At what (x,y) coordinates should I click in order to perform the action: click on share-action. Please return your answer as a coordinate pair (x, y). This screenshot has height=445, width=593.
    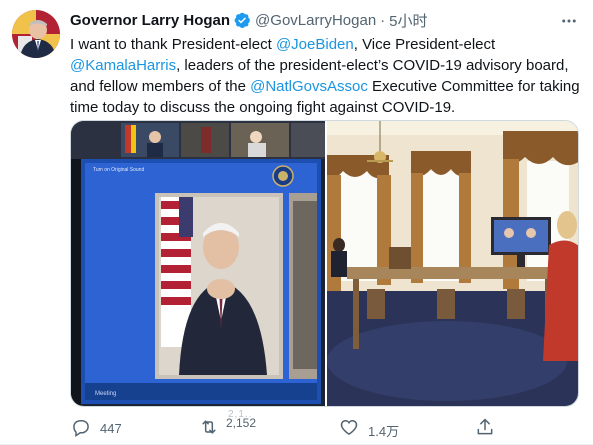
    Looking at the image, I should click on (485, 428).